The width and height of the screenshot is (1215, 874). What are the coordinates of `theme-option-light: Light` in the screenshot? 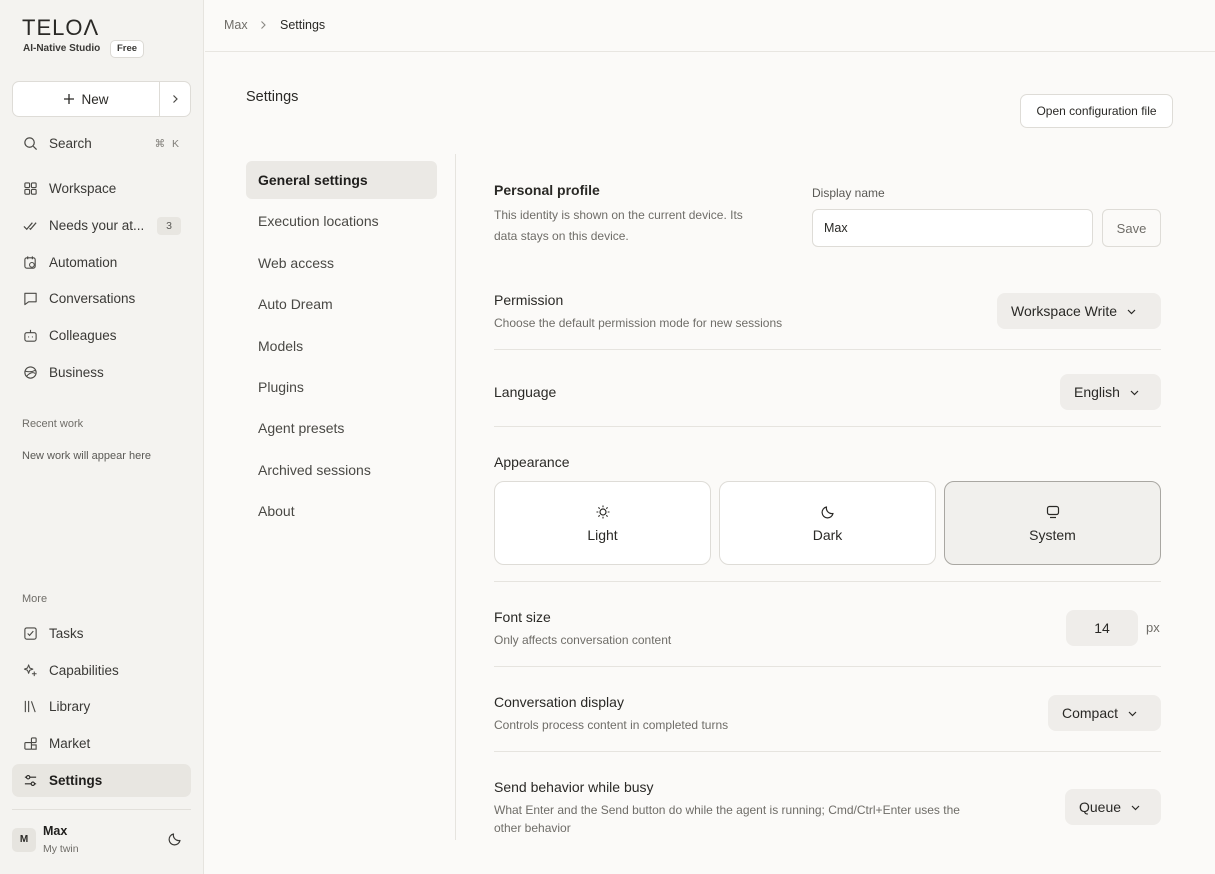 It's located at (602, 523).